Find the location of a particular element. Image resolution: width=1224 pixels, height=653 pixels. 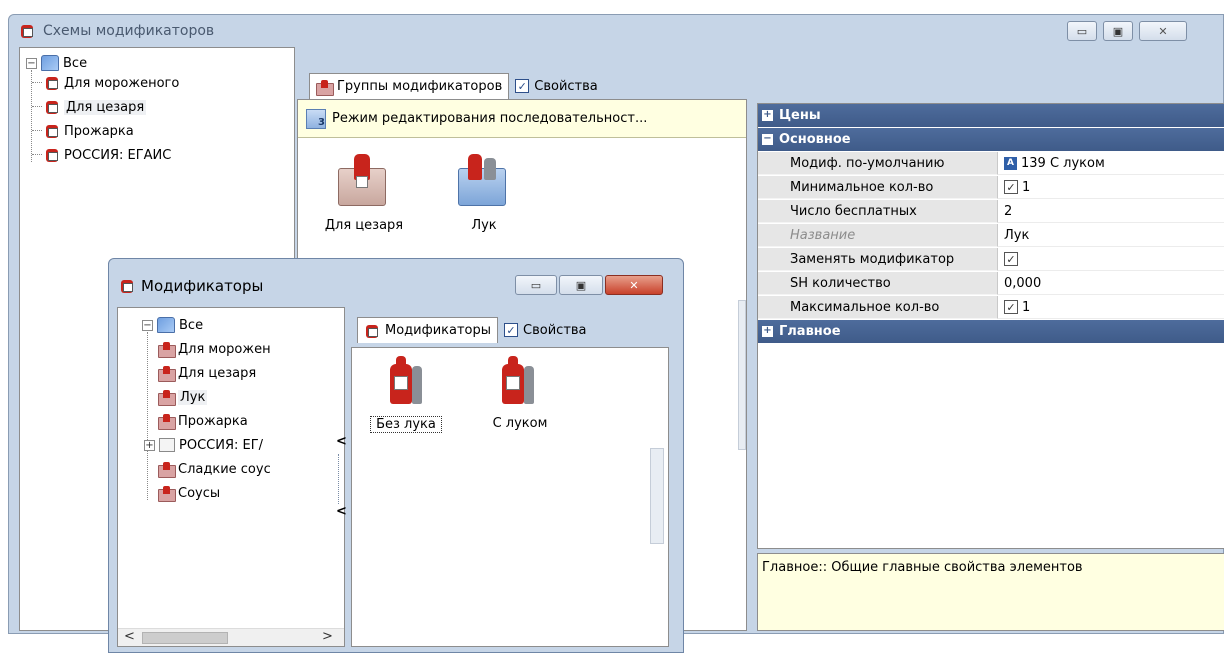

tree-item: Для мороженого is located at coordinates (111, 83).